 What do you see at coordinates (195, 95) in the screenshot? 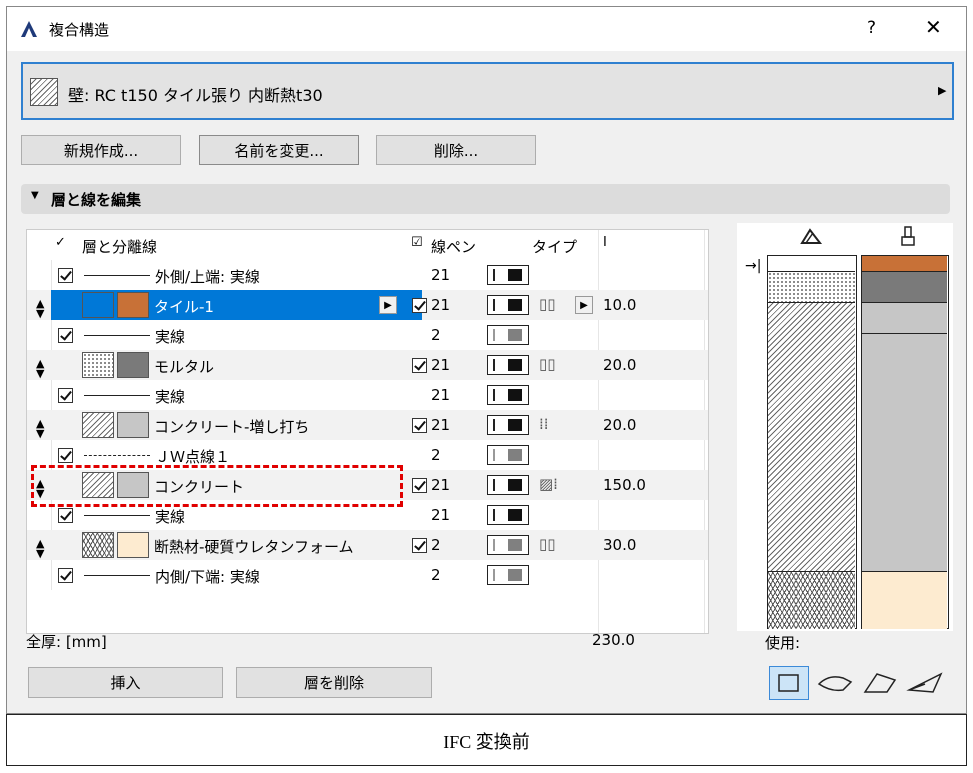
I see `composite-name: 壁: RC t150 タイル張り 内断熱t30` at bounding box center [195, 95].